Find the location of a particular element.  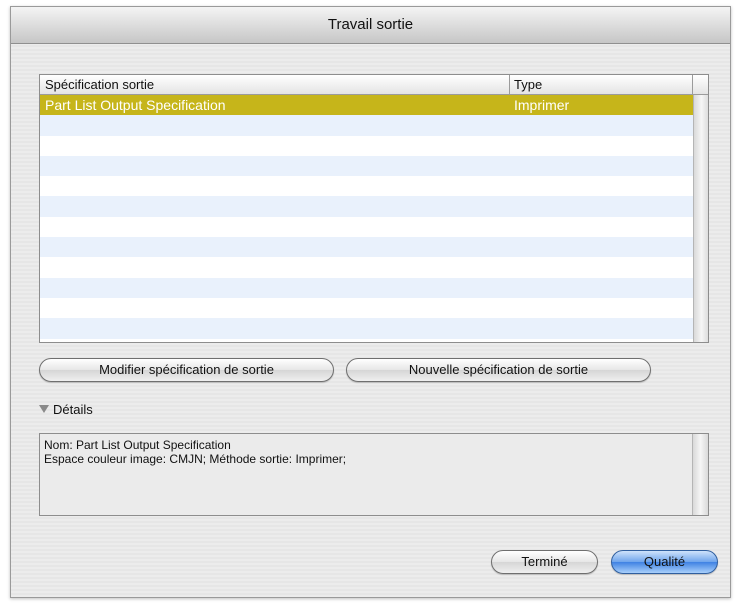

details-line-name: Nom: Part List Output Specification is located at coordinates (137, 445).